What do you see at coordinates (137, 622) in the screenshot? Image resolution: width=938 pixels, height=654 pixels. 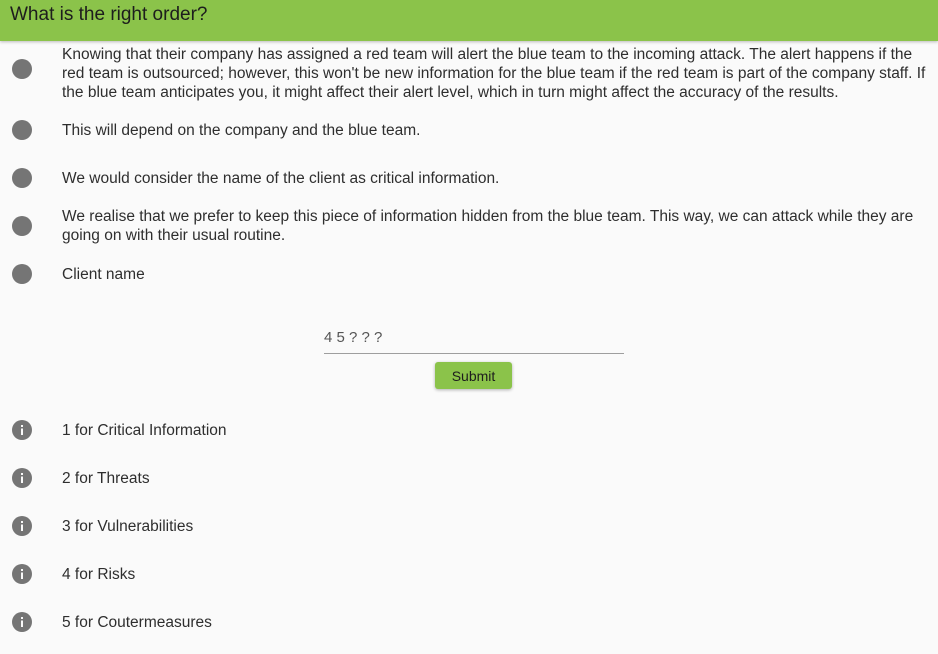 I see `legend-text: 5 for Coutermeasures` at bounding box center [137, 622].